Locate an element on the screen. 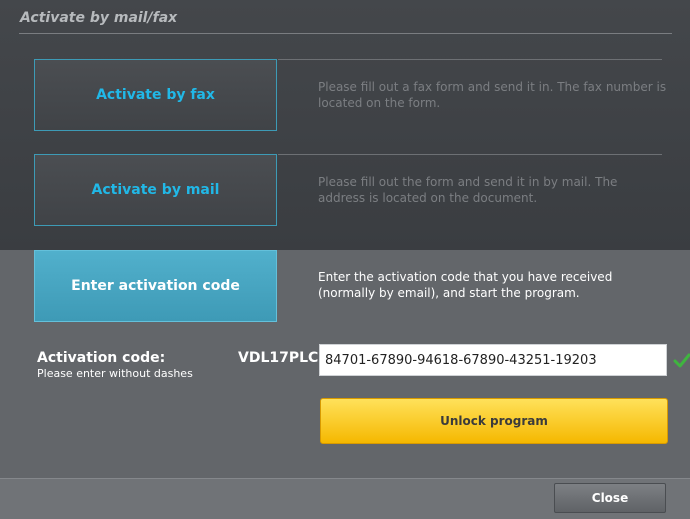 The image size is (690, 519). activate-by-mail-button: Activate by mail is located at coordinates (155, 190).